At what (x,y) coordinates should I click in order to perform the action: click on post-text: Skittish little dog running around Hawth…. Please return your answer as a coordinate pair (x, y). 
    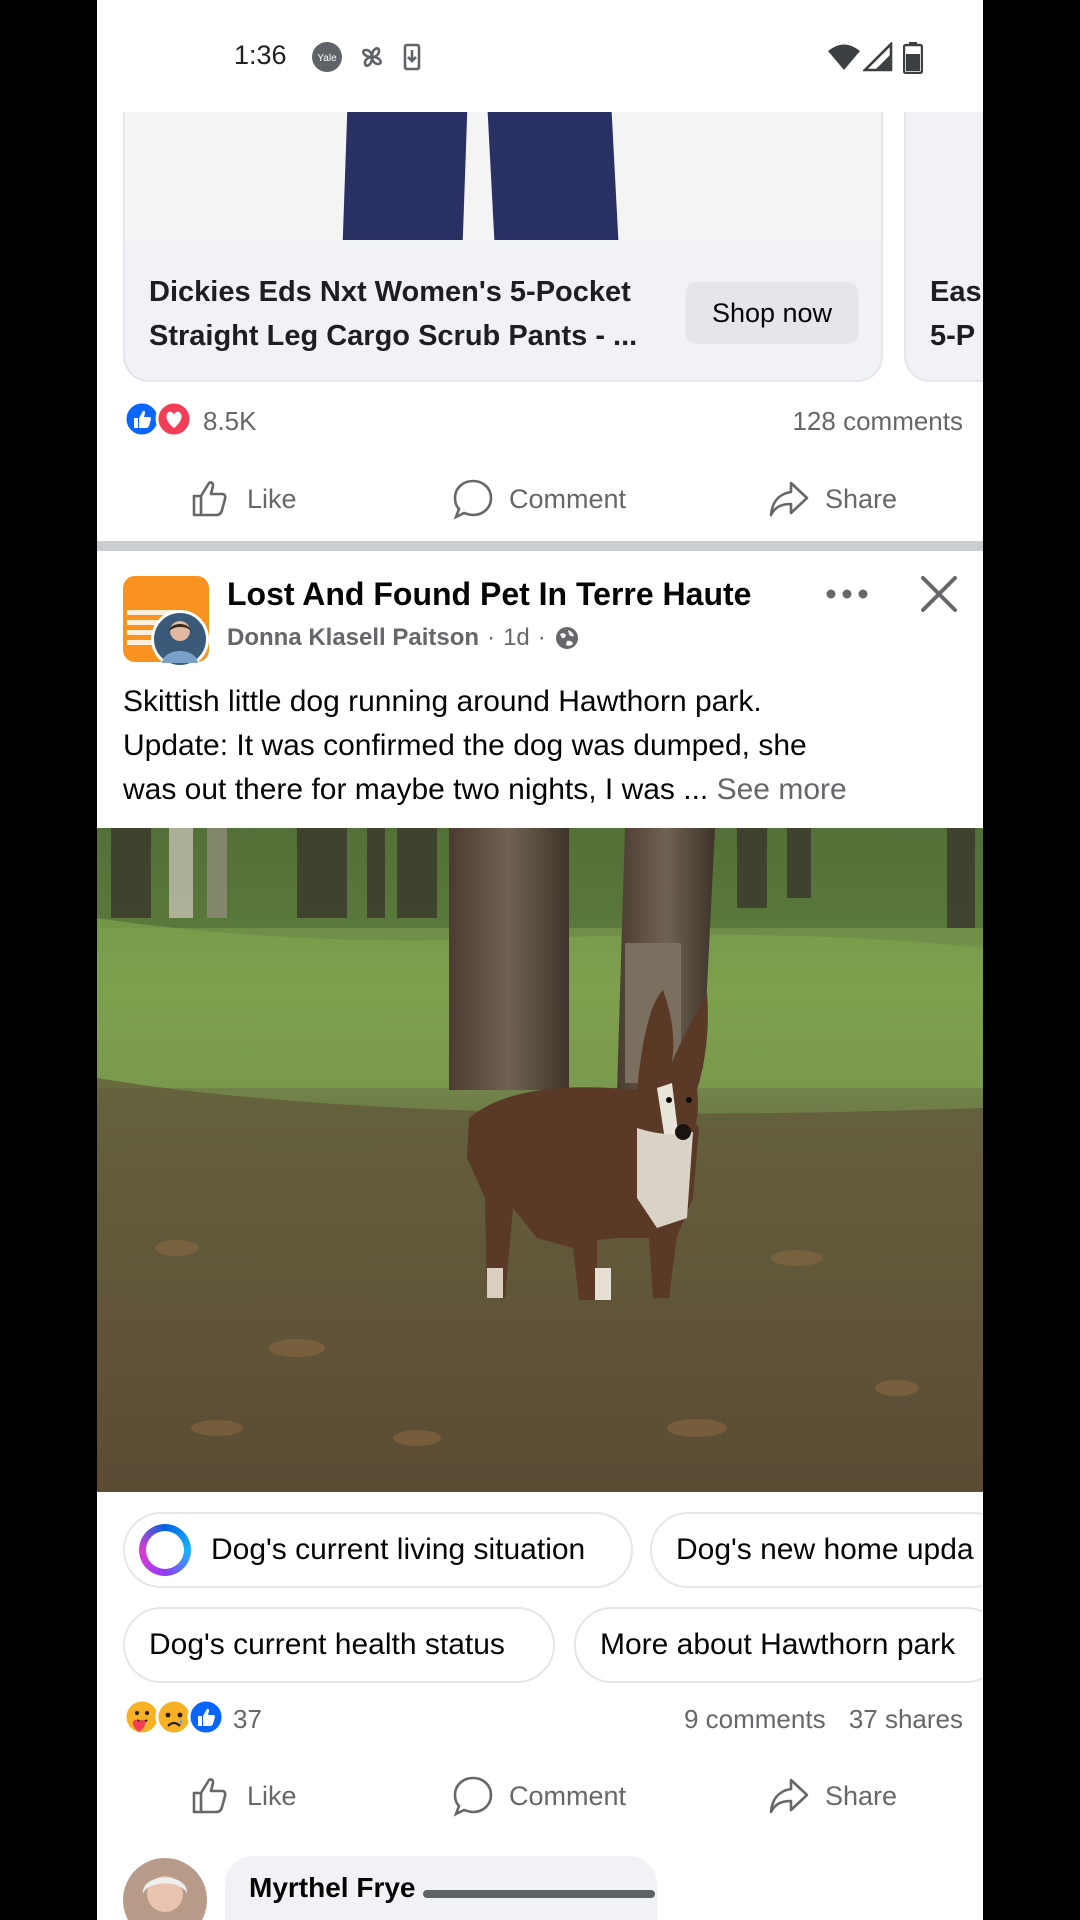
    Looking at the image, I should click on (543, 746).